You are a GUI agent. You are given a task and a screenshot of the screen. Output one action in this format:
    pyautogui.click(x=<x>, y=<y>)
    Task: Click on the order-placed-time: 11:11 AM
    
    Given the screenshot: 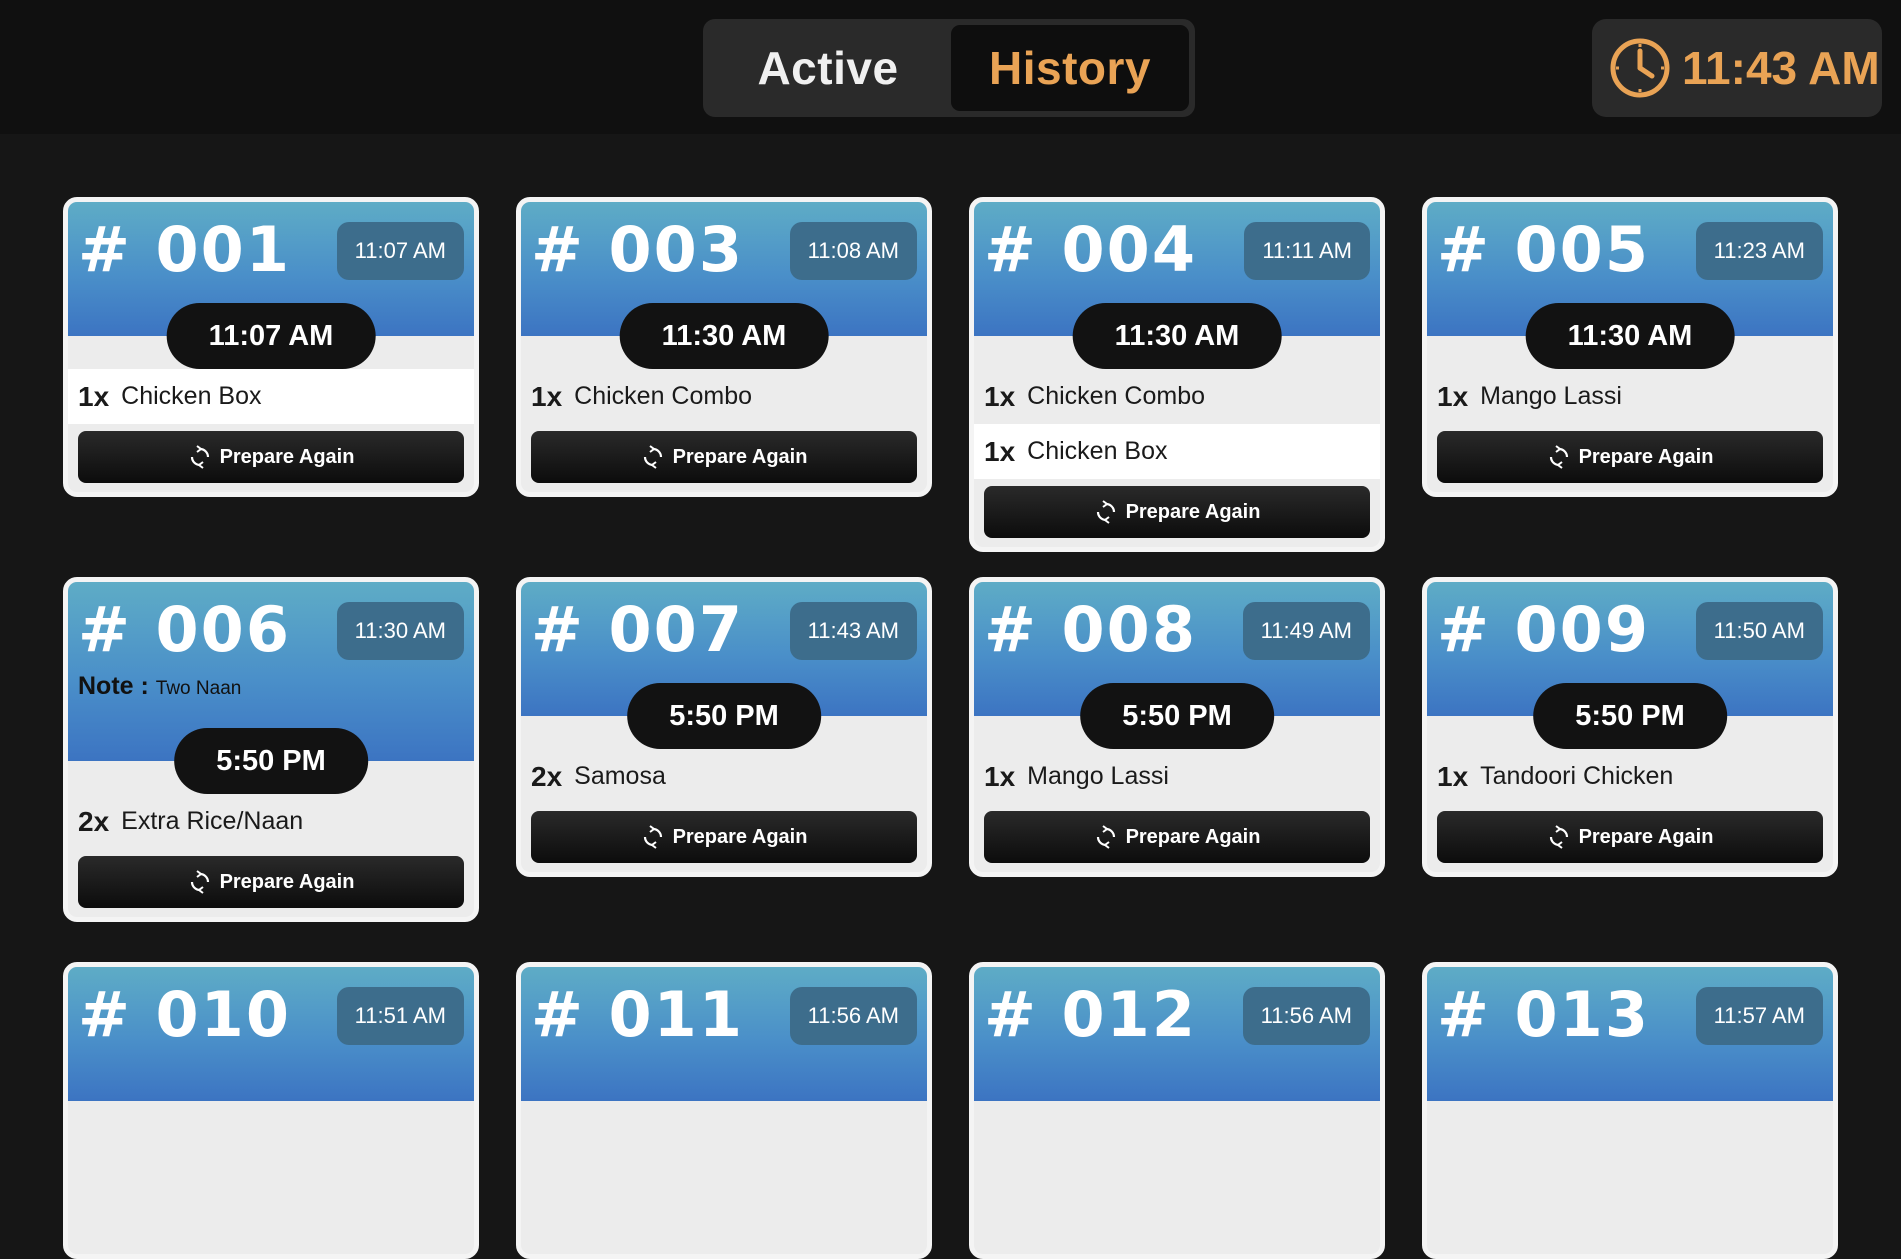 What is the action you would take?
    pyautogui.click(x=1307, y=251)
    